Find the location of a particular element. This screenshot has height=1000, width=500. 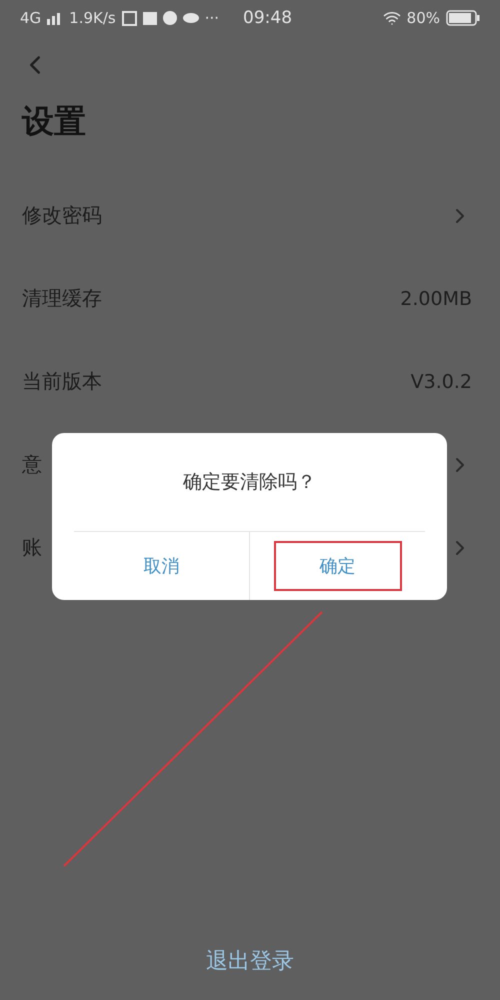

dialog-message: 确定要清除吗？ is located at coordinates (249, 482).